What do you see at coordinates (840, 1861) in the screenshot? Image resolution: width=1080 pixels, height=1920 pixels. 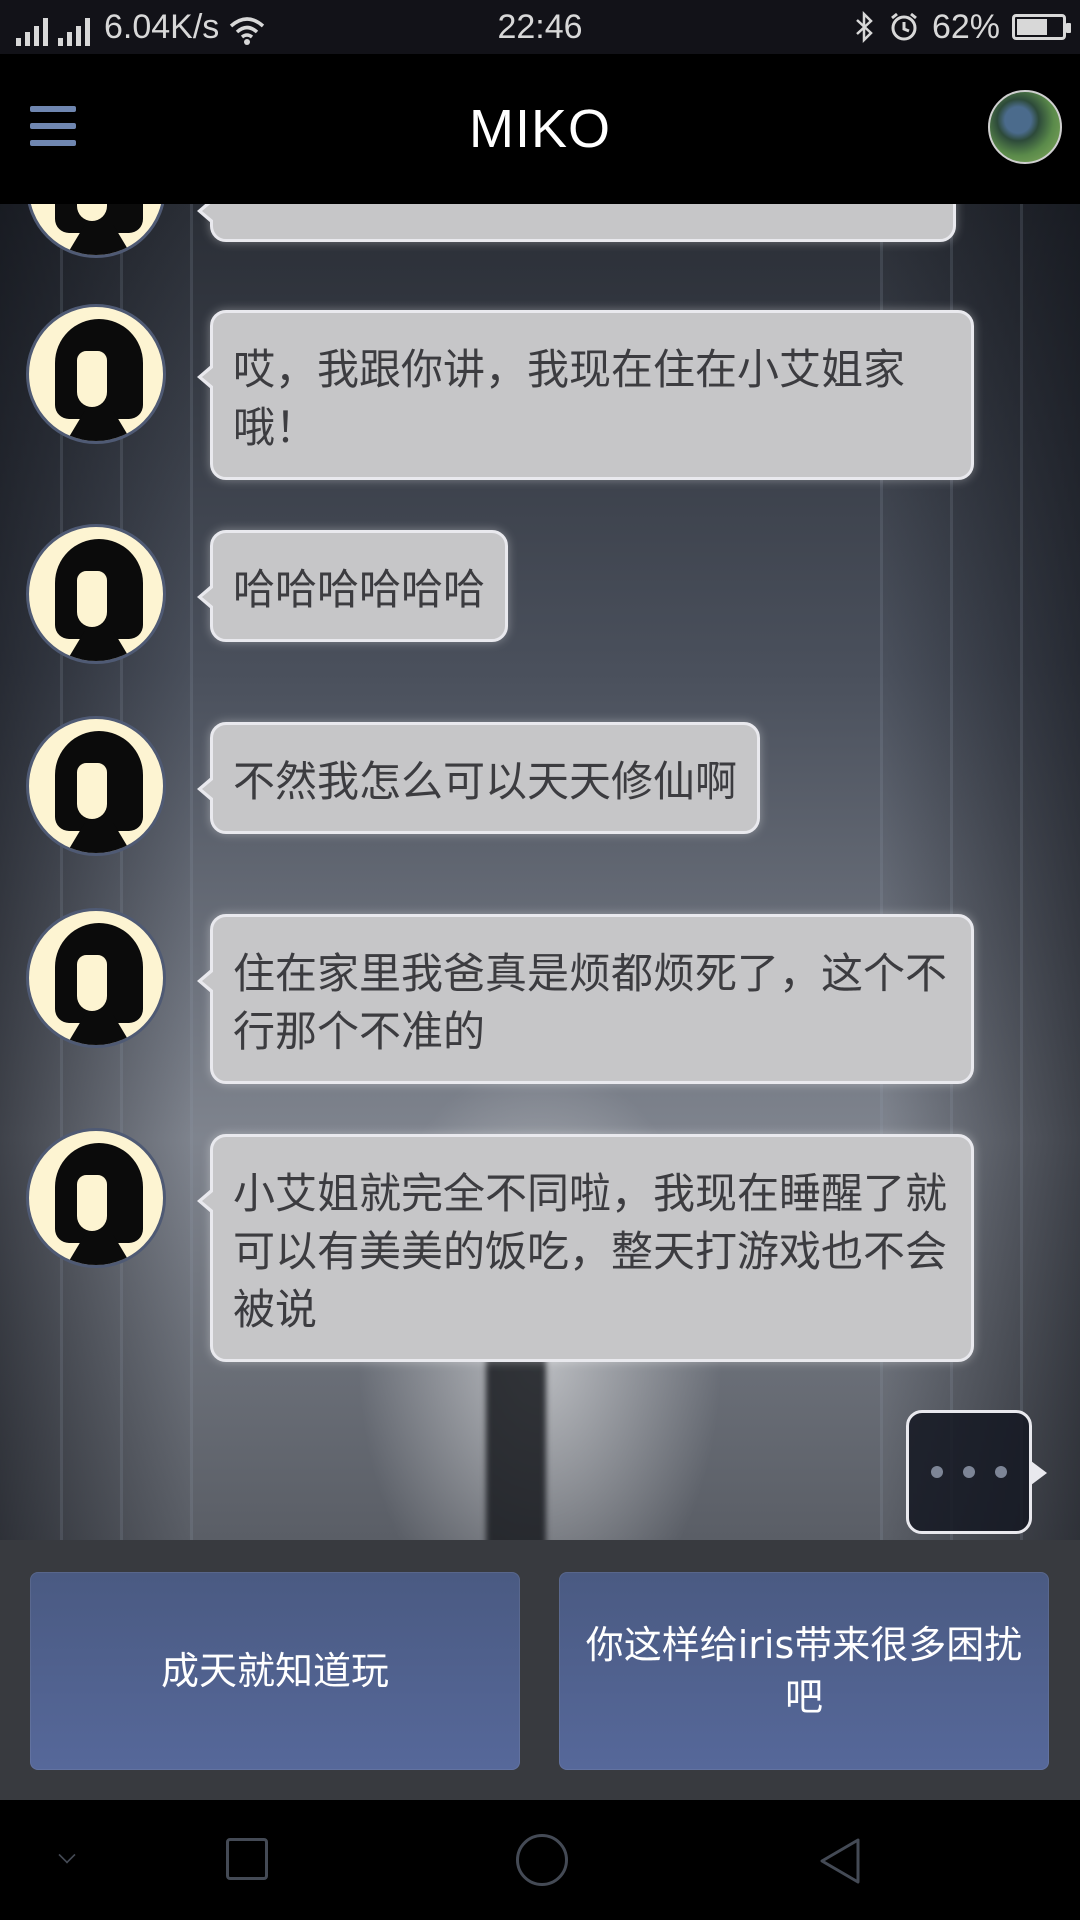 I see `triangle-back-icon` at bounding box center [840, 1861].